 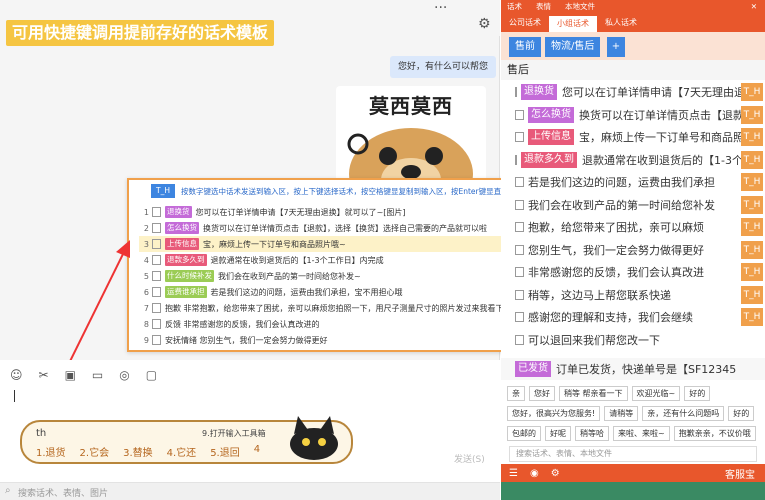 What do you see at coordinates (514, 7) in the screenshot?
I see `tab-scripts: 话术` at bounding box center [514, 7].